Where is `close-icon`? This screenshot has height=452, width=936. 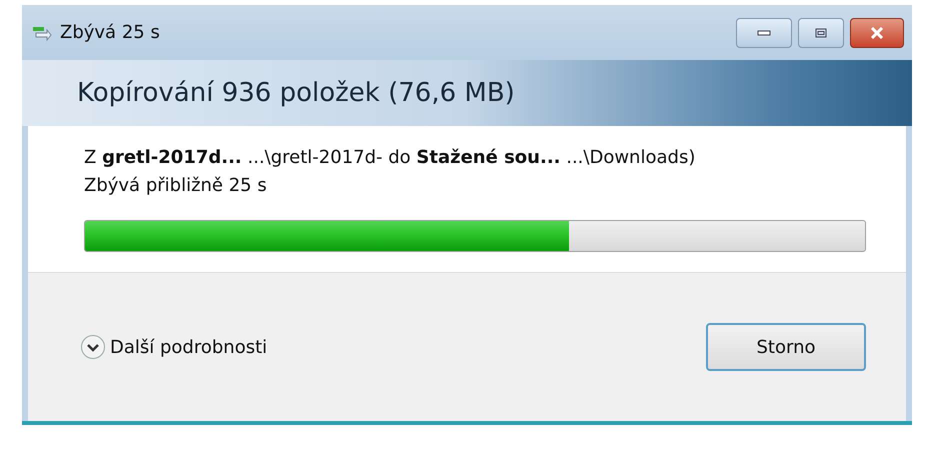 close-icon is located at coordinates (877, 32).